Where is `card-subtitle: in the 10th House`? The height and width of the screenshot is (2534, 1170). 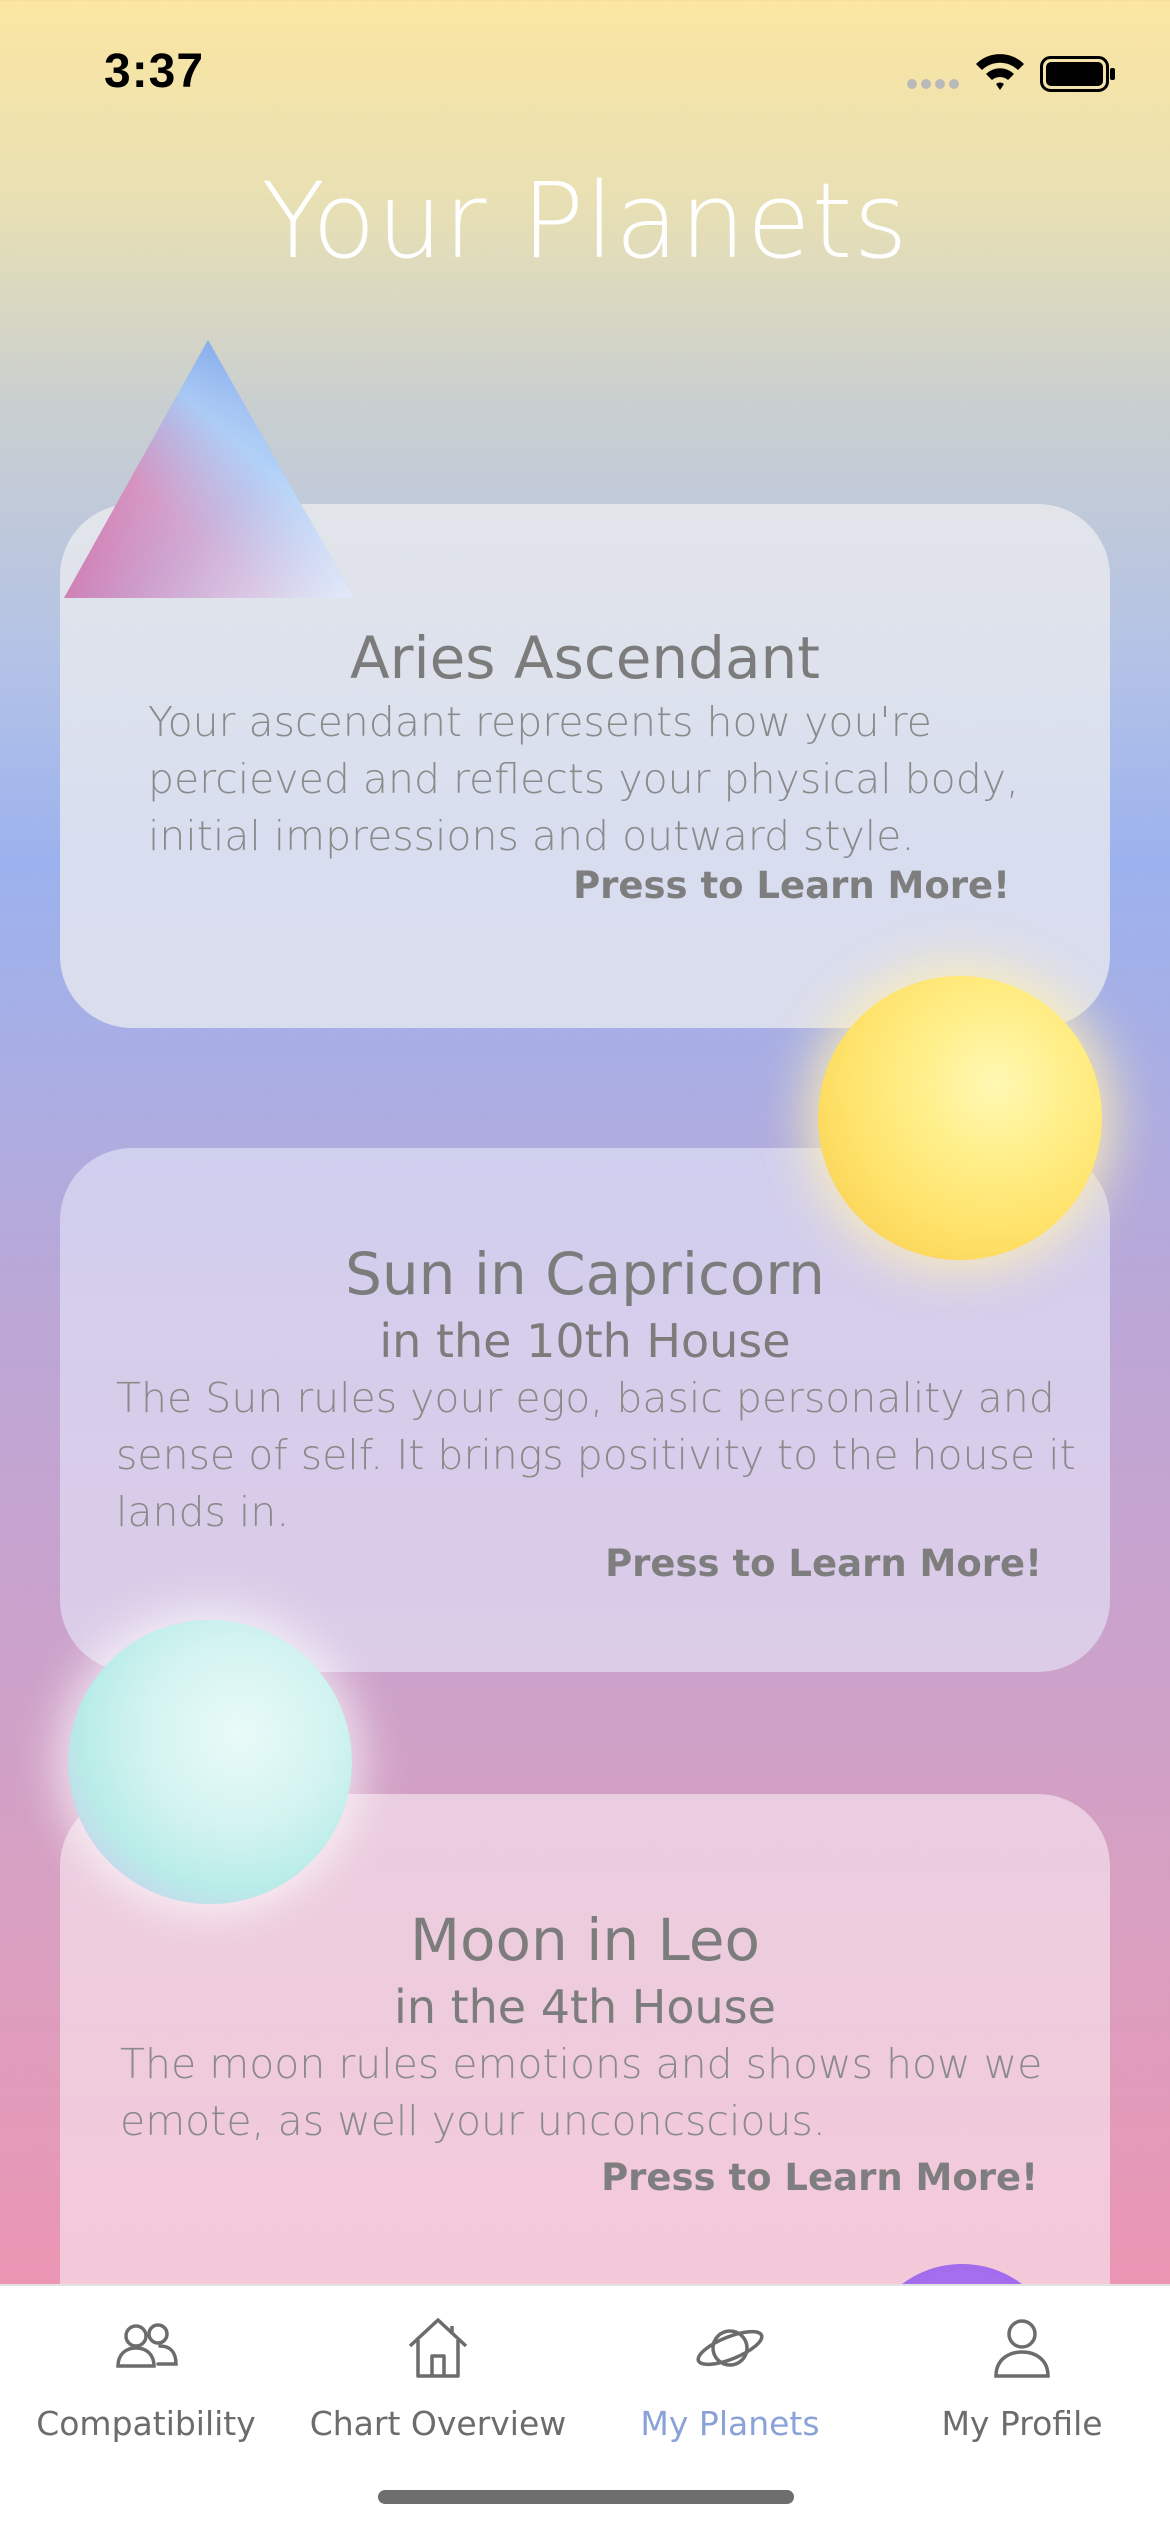 card-subtitle: in the 10th House is located at coordinates (585, 1341).